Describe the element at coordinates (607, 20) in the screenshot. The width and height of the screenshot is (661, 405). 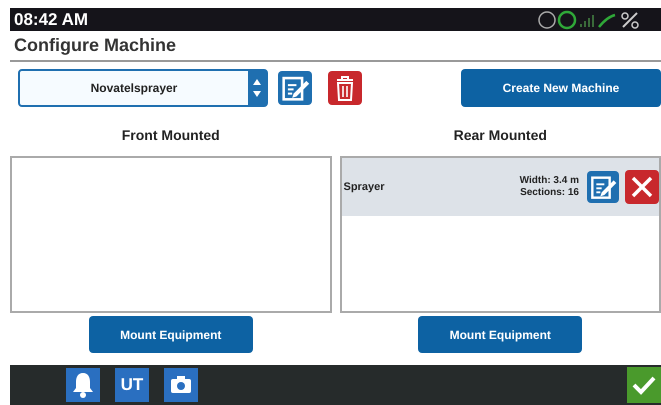
I see `curve-icon` at that location.